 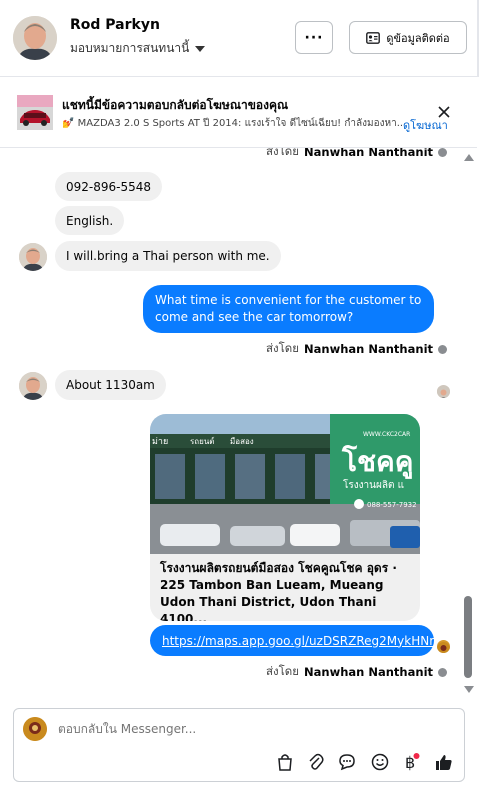 What do you see at coordinates (469, 157) in the screenshot?
I see `scroll-up-arrow-icon` at bounding box center [469, 157].